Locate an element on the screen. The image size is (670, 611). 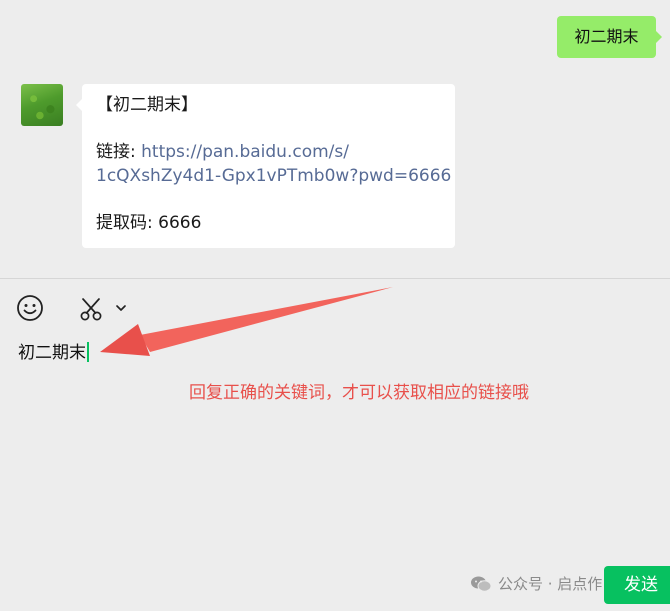
message-link-part1: https://pan.baidu.com/s/ is located at coordinates (245, 152).